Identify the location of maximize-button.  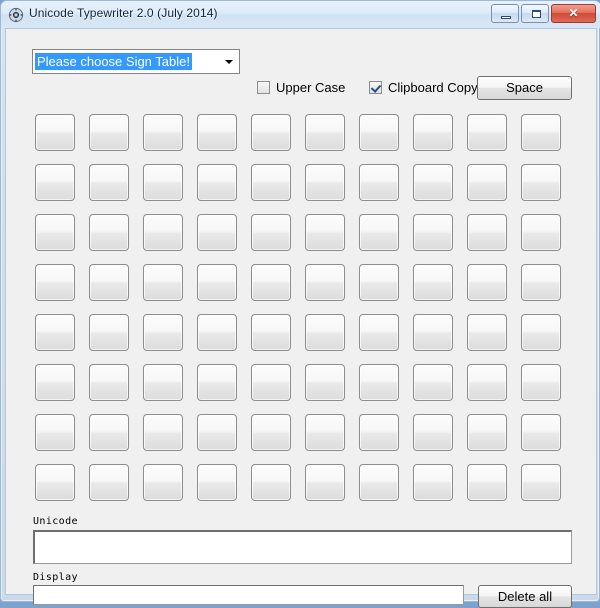
(535, 13).